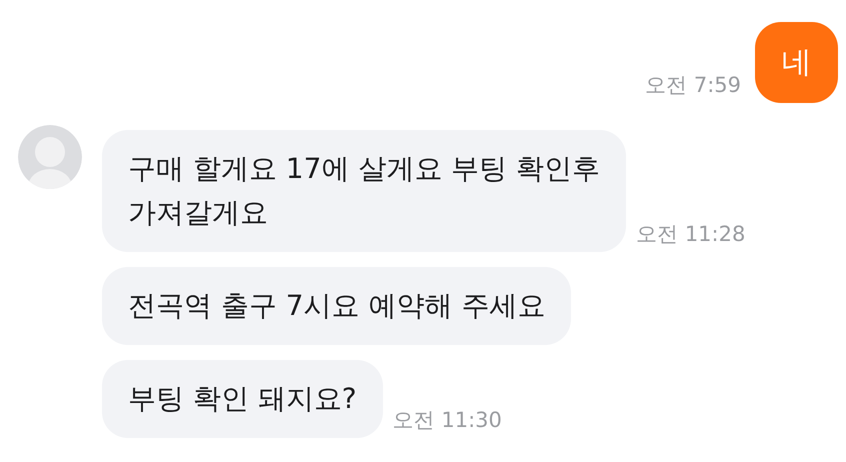 The width and height of the screenshot is (846, 462). What do you see at coordinates (337, 306) in the screenshot?
I see `received-message: 전곡역 출구 7시요 예약해 주세요` at bounding box center [337, 306].